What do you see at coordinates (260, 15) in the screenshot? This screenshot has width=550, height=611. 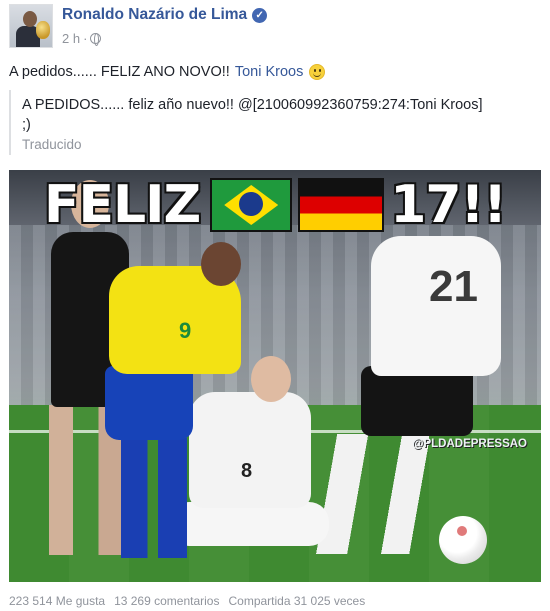 I see `verified-badge-icon: ✓` at bounding box center [260, 15].